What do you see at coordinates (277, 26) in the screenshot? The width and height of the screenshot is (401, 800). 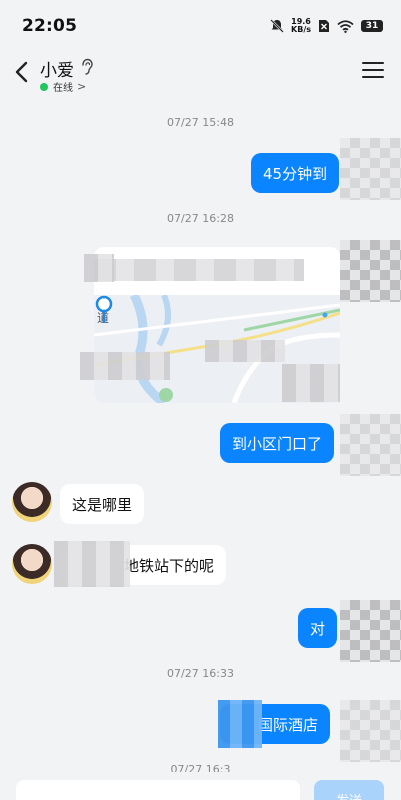 I see `mute-bell-icon` at bounding box center [277, 26].